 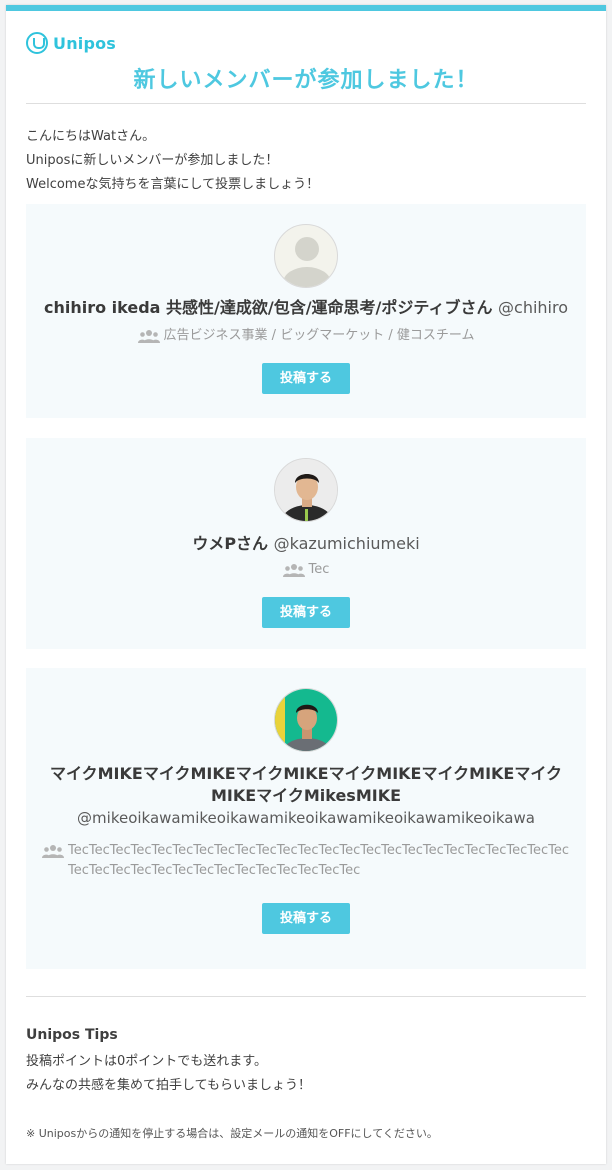 What do you see at coordinates (306, 570) in the screenshot?
I see `member-team: Tec` at bounding box center [306, 570].